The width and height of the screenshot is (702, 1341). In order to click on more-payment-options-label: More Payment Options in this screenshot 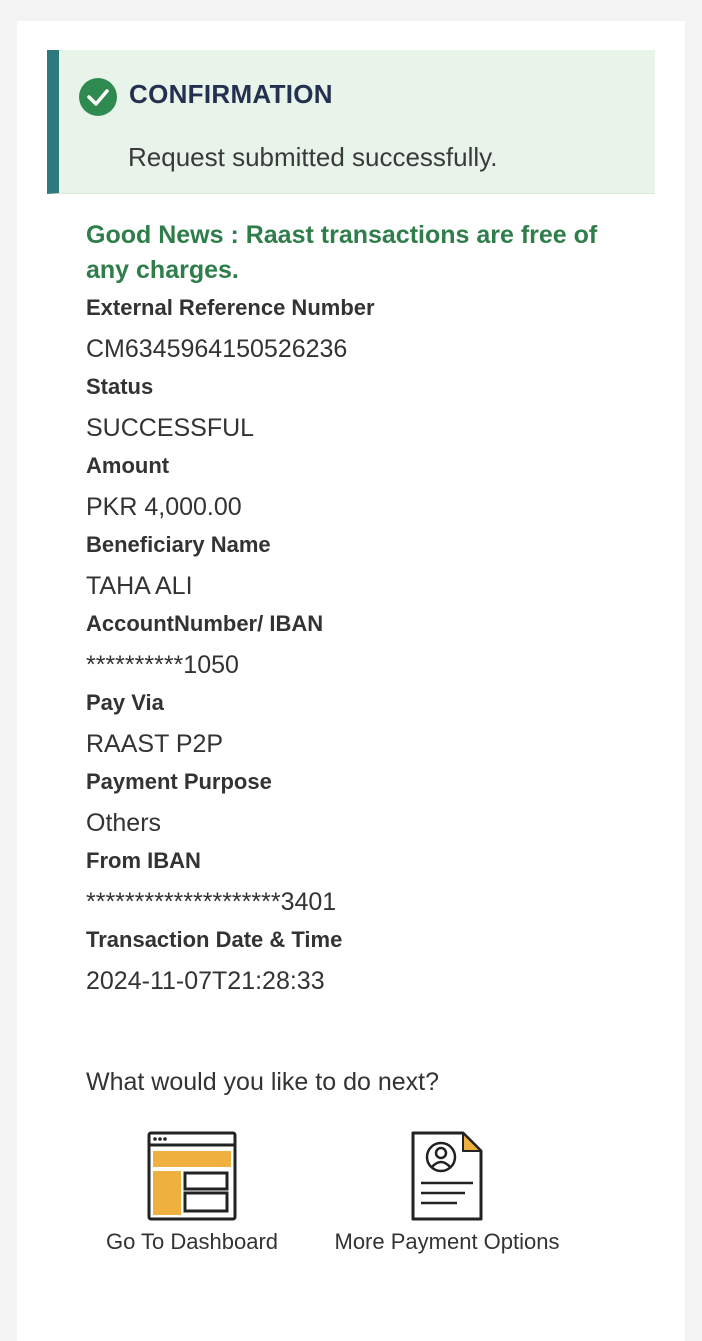, I will do `click(447, 1241)`.